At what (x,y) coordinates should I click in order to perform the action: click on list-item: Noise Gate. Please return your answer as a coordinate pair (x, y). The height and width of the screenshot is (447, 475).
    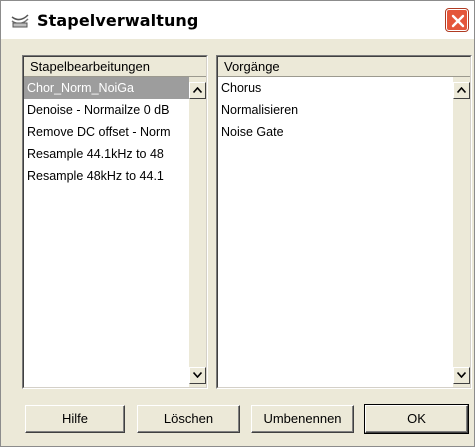
    Looking at the image, I should click on (335, 132).